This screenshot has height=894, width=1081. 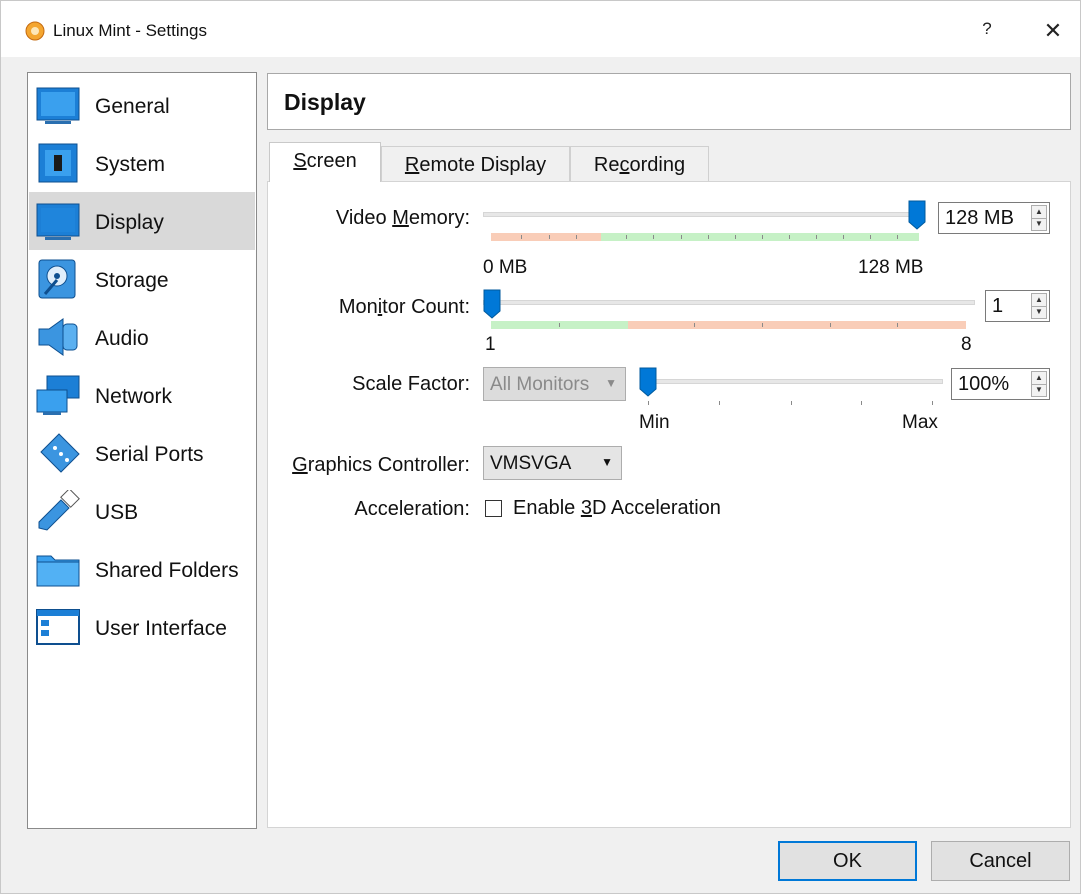 I want to click on tab-recording: Recording, so click(x=639, y=164).